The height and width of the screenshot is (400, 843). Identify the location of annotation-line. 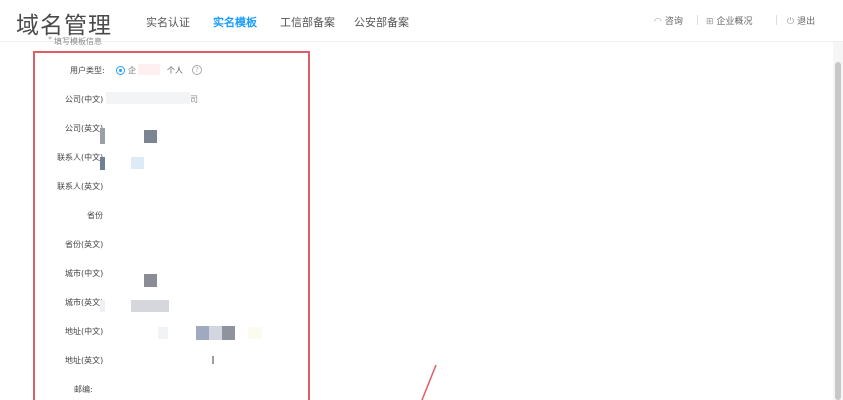
(429, 382).